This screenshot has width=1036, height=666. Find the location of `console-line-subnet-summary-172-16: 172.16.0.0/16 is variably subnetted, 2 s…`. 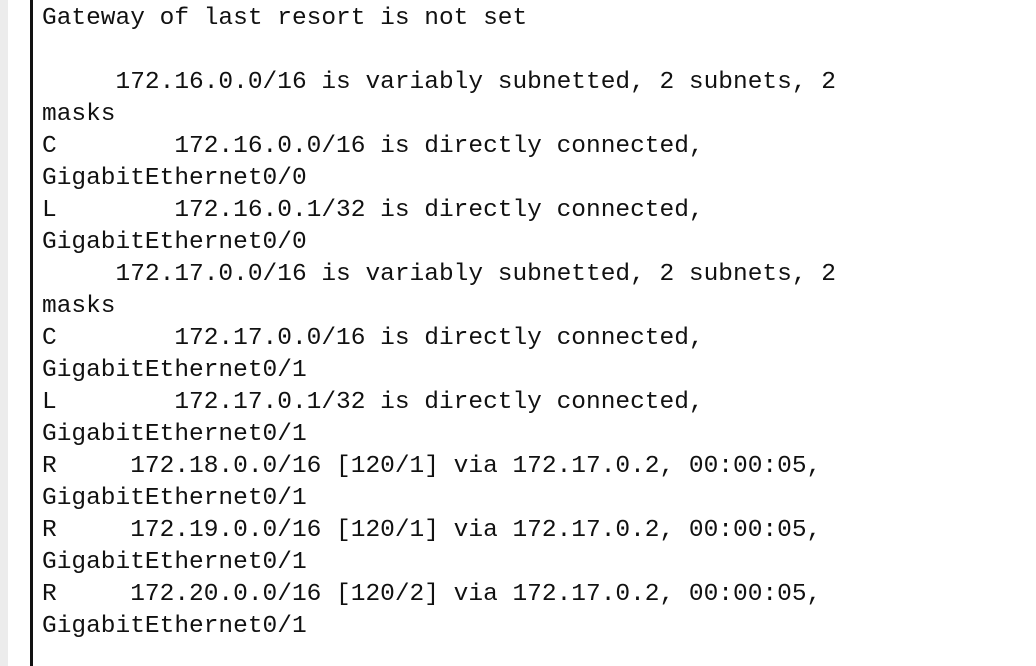

console-line-subnet-summary-172-16: 172.16.0.0/16 is variably subnetted, 2 s… is located at coordinates (439, 82).